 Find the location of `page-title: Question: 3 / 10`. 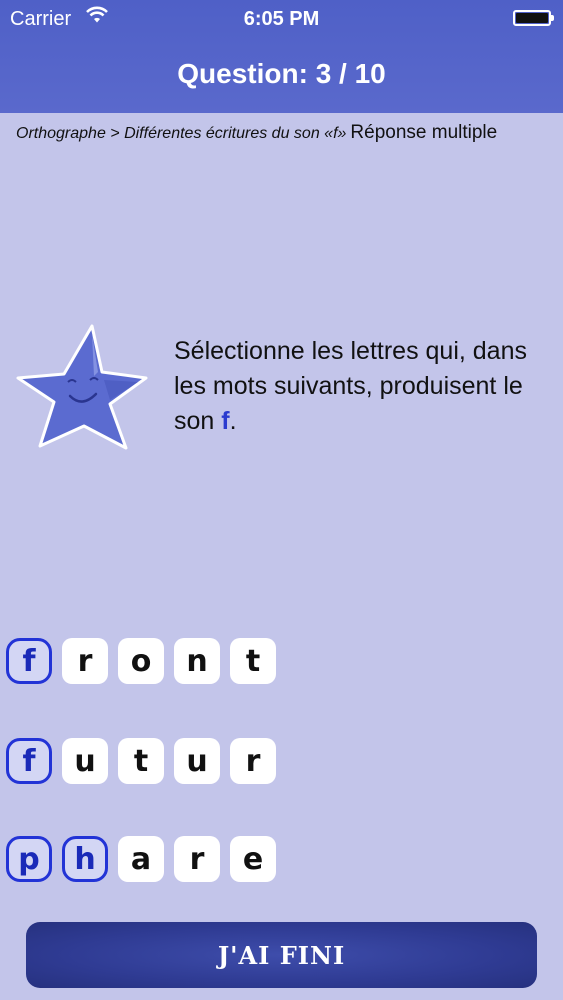

page-title: Question: 3 / 10 is located at coordinates (281, 73).